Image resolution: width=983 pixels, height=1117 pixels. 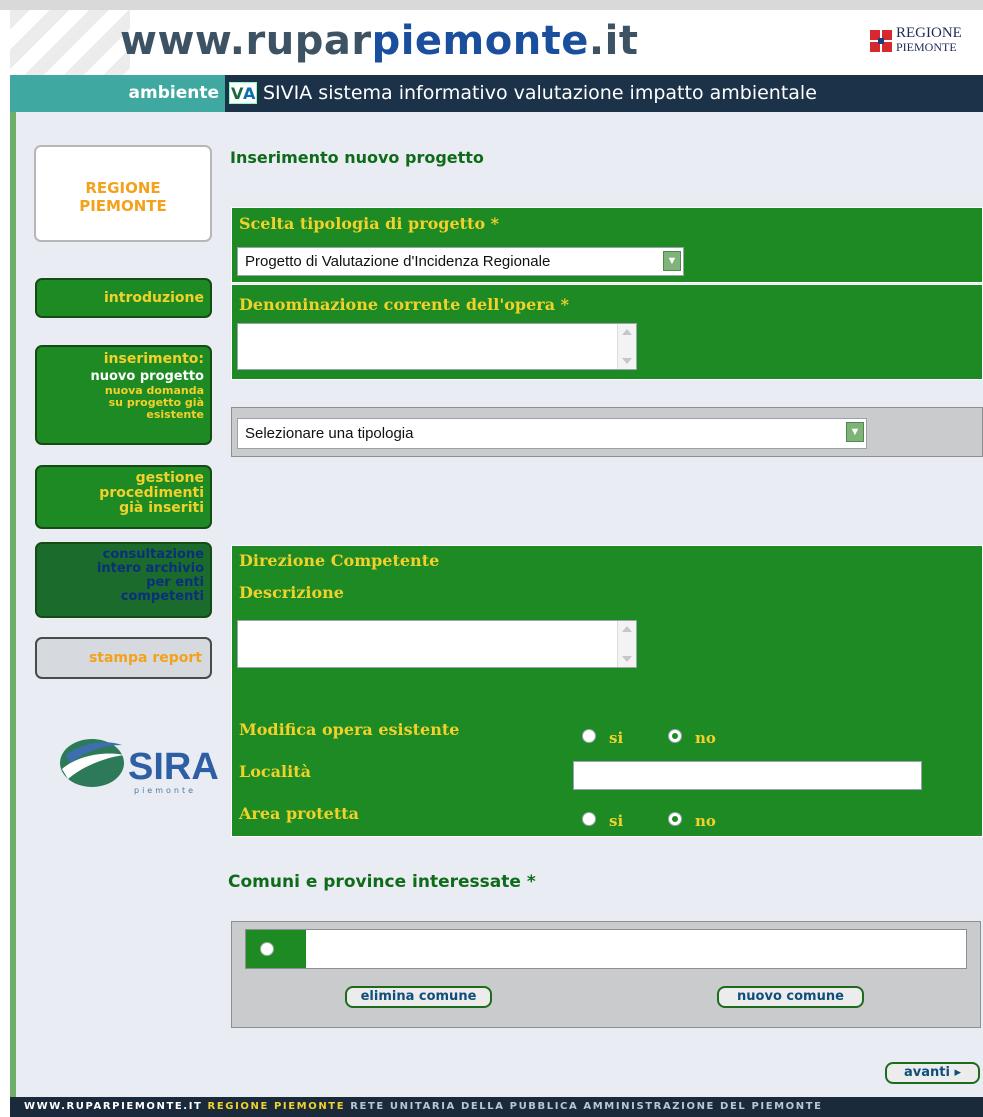 What do you see at coordinates (491, 5) in the screenshot?
I see `top-border` at bounding box center [491, 5].